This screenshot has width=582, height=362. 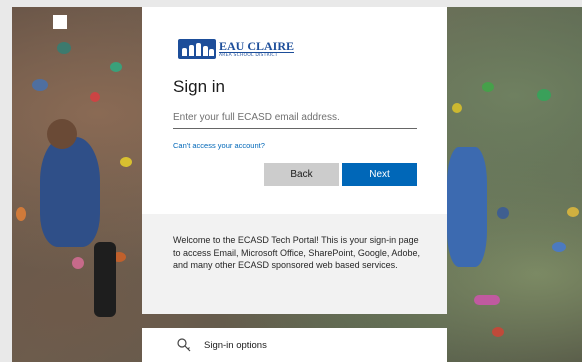 What do you see at coordinates (257, 45) in the screenshot?
I see `logo-name: EAU CLAIRE` at bounding box center [257, 45].